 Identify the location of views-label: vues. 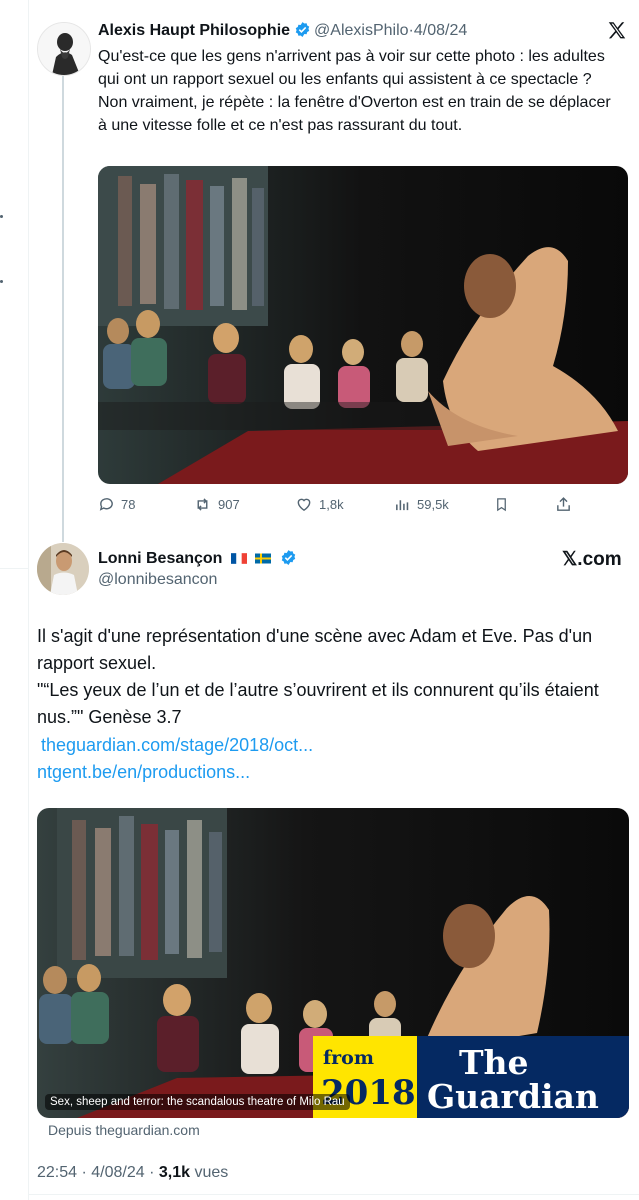
(211, 1172).